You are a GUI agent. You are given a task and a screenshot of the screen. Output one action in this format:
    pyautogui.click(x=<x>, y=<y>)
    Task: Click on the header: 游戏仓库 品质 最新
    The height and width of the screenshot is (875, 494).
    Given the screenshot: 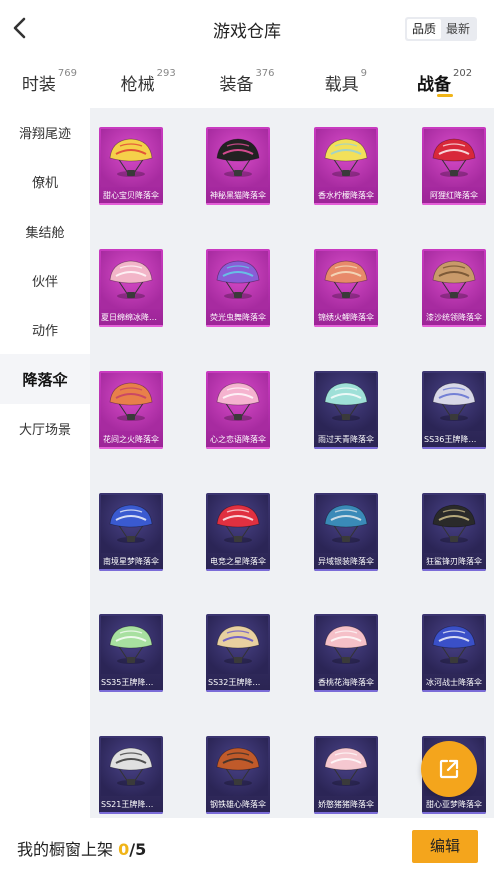 What is the action you would take?
    pyautogui.click(x=247, y=29)
    